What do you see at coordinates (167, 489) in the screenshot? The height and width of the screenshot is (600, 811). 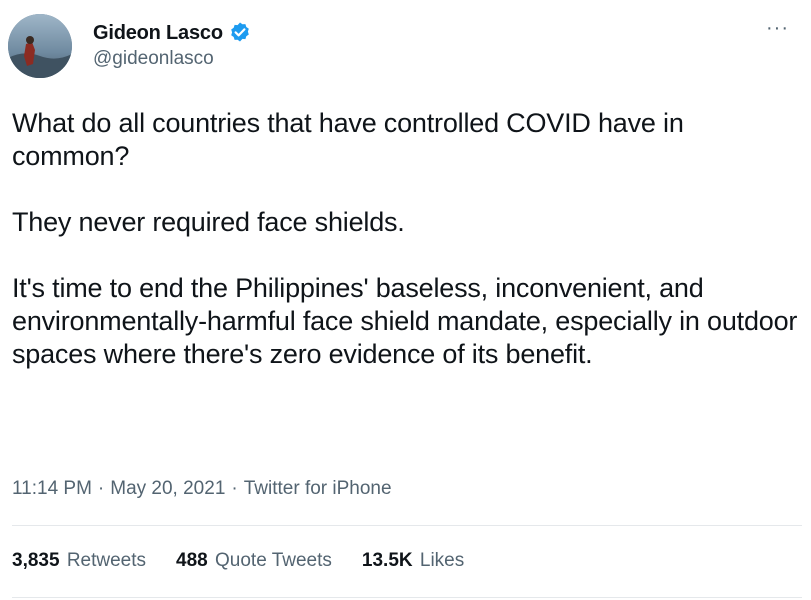 I see `tweet-date: May 20, 2021` at bounding box center [167, 489].